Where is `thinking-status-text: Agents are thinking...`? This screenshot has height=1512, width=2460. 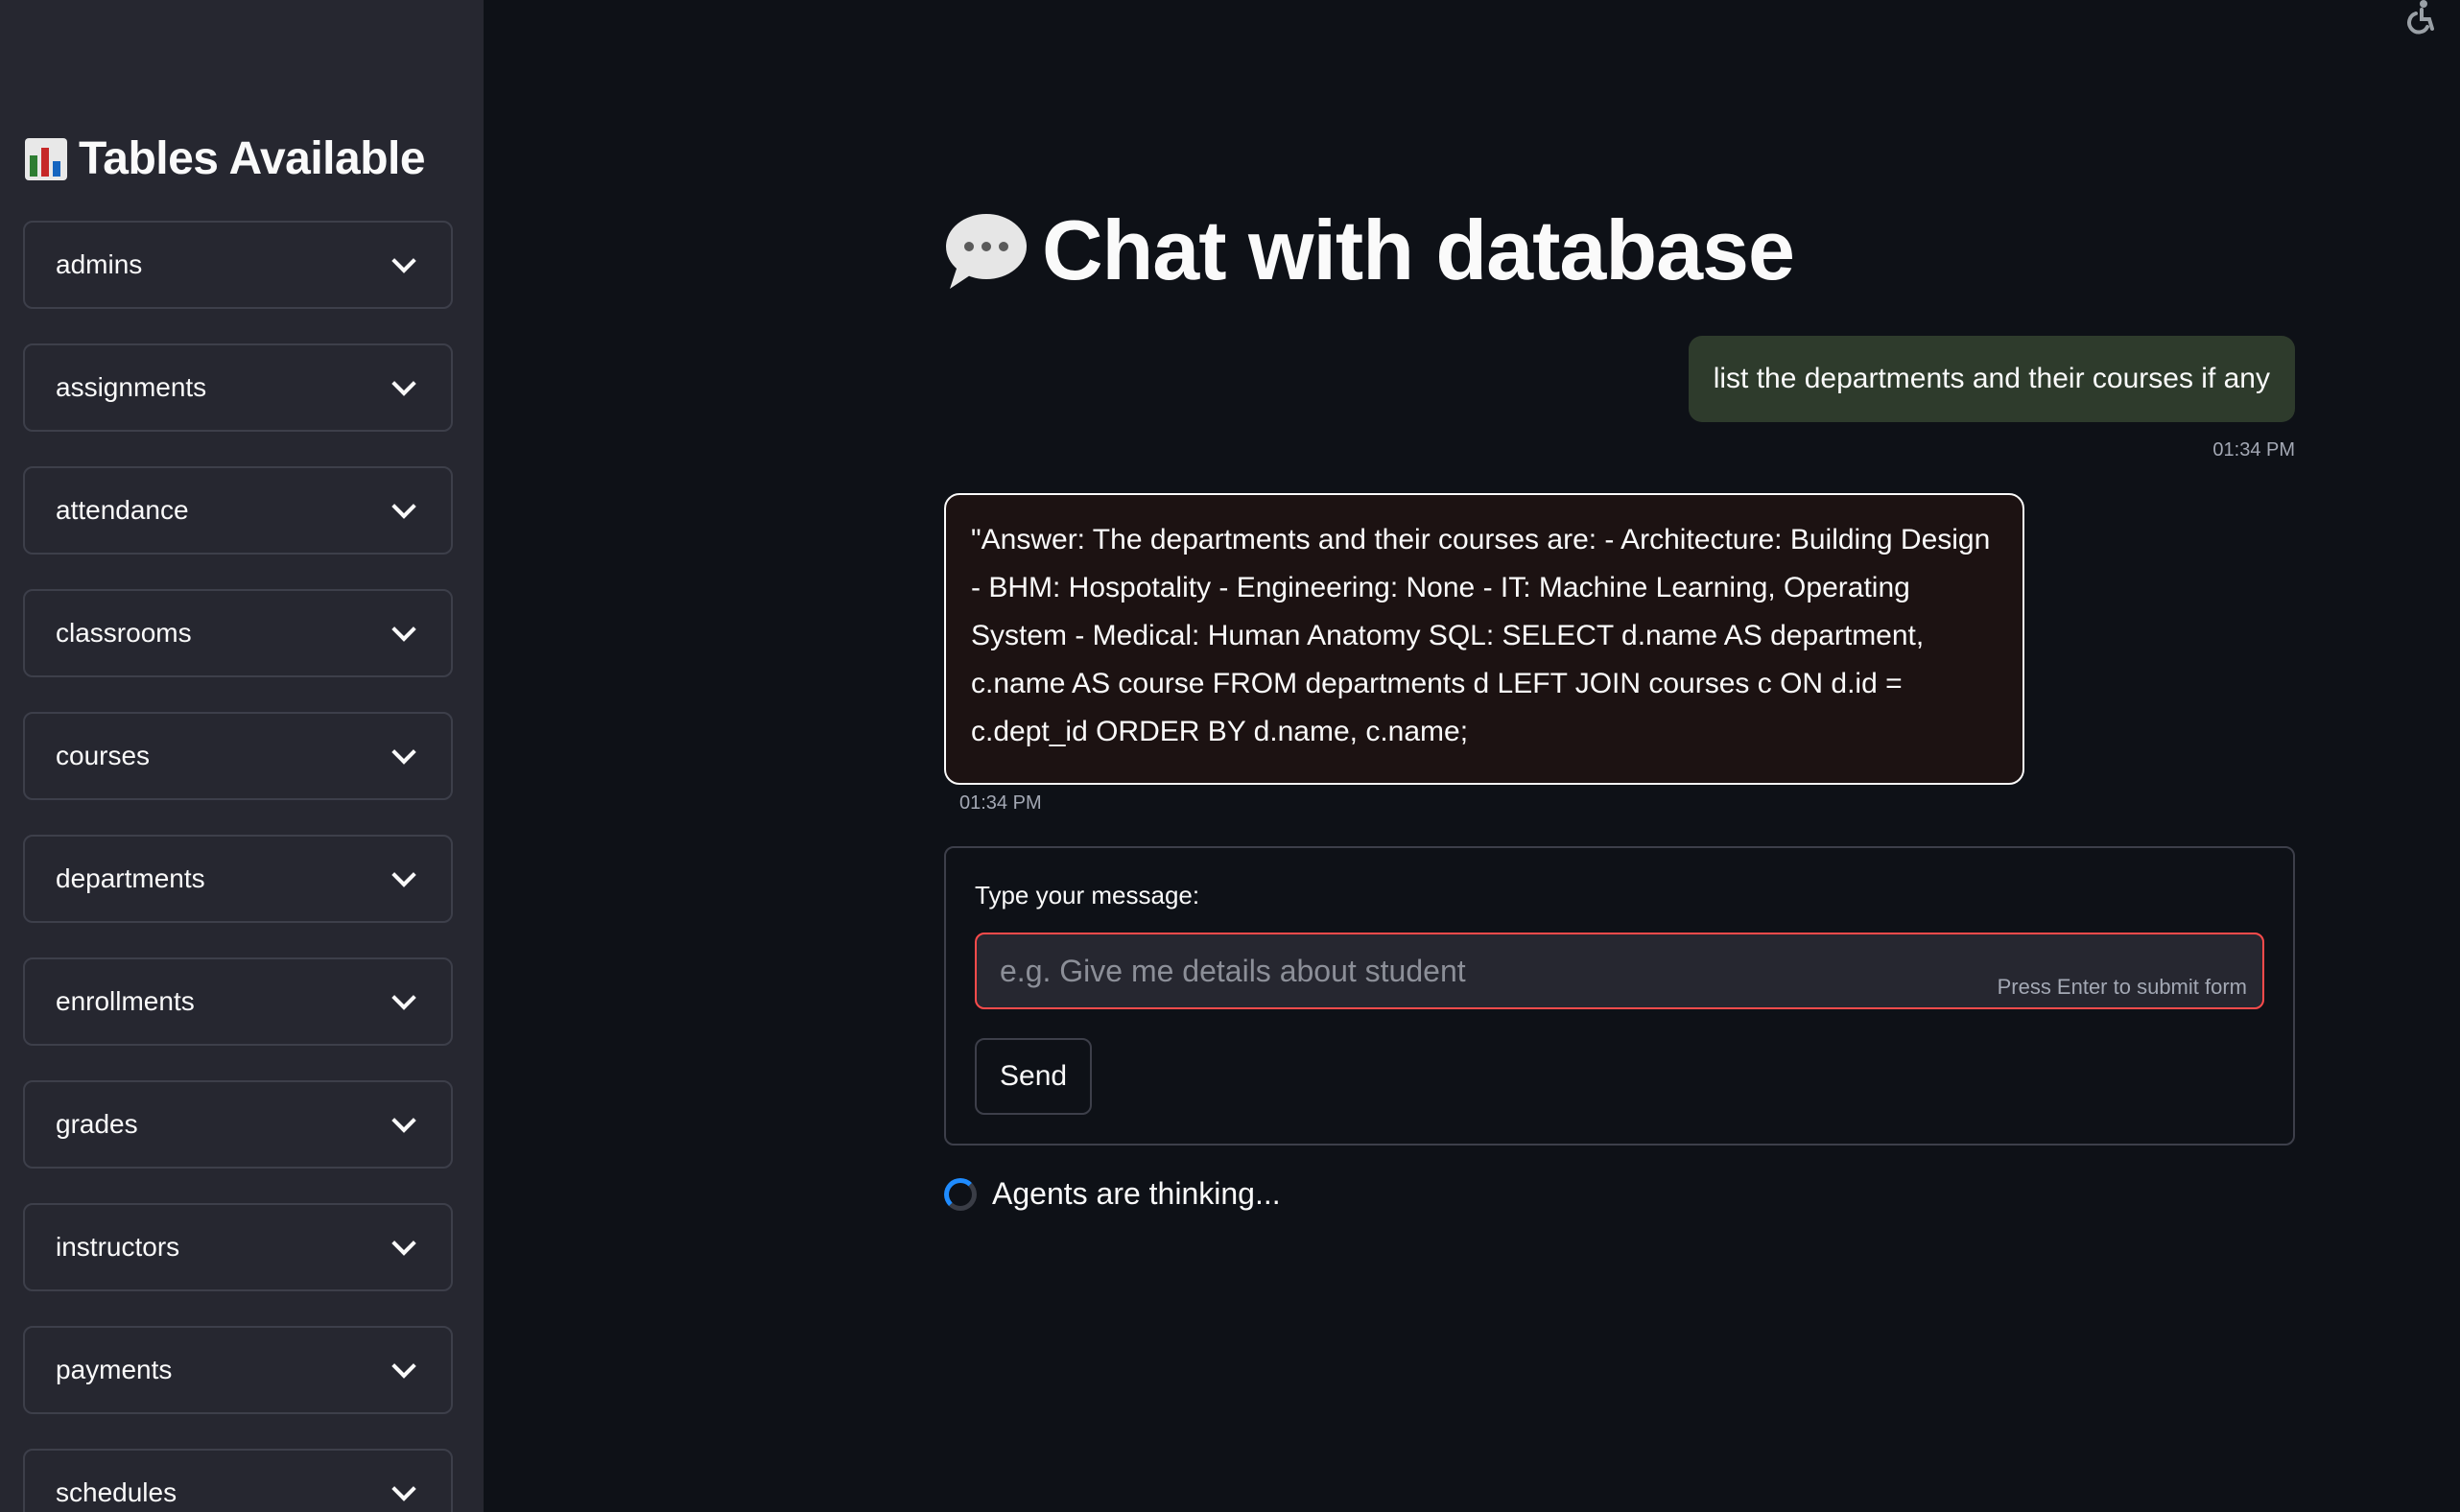 thinking-status-text: Agents are thinking... is located at coordinates (1136, 1193).